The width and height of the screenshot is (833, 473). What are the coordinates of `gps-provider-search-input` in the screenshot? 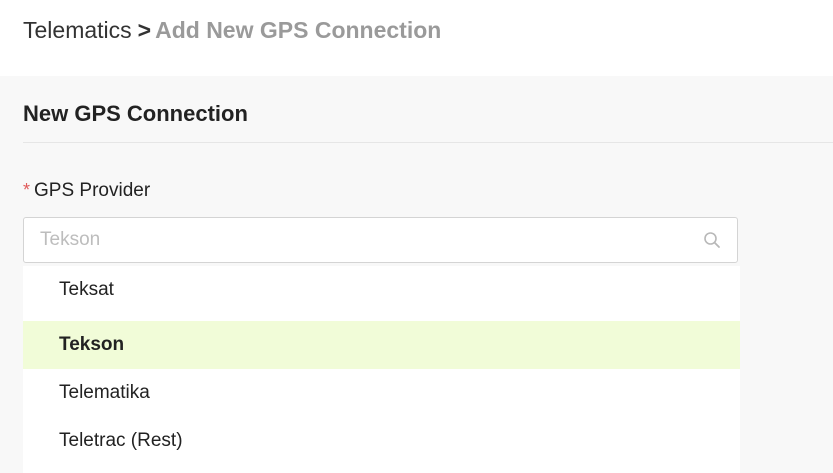 It's located at (360, 240).